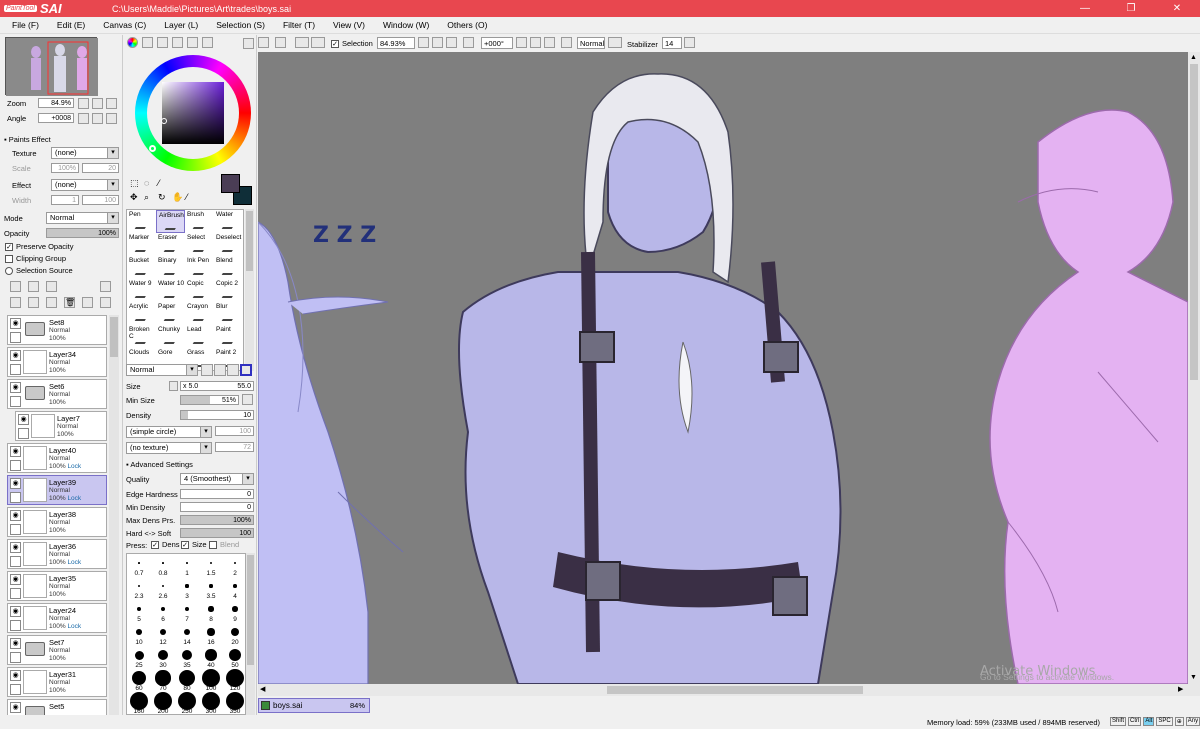 This screenshot has height=729, width=1200. I want to click on menu-others: Others (O), so click(467, 25).